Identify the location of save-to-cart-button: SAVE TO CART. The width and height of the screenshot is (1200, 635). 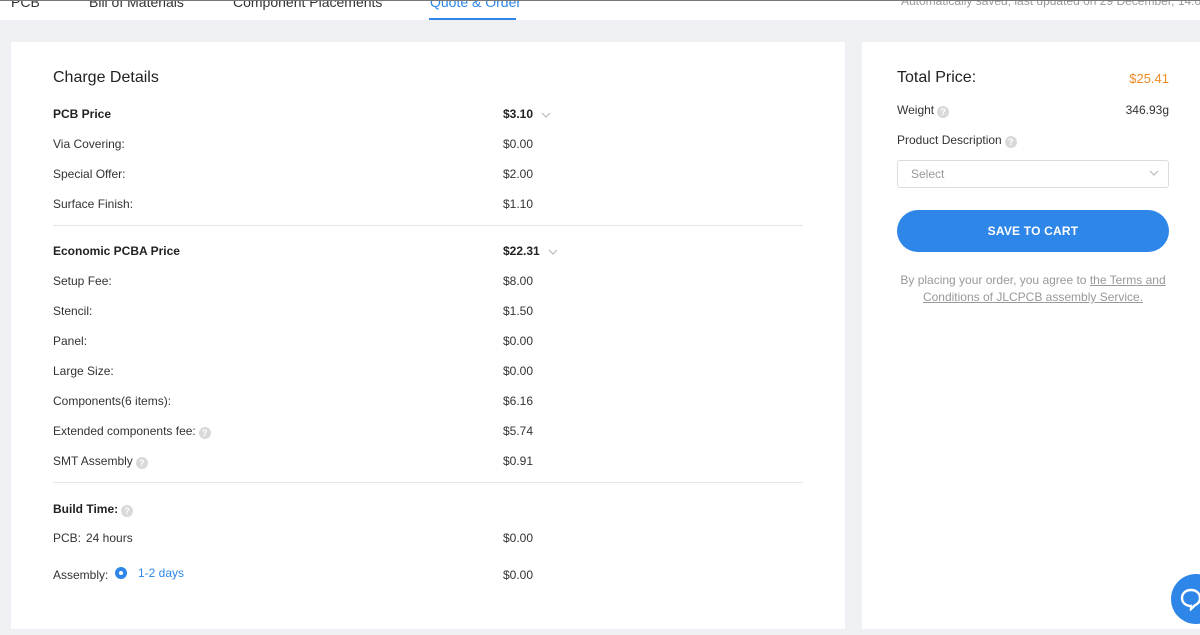
(1033, 231).